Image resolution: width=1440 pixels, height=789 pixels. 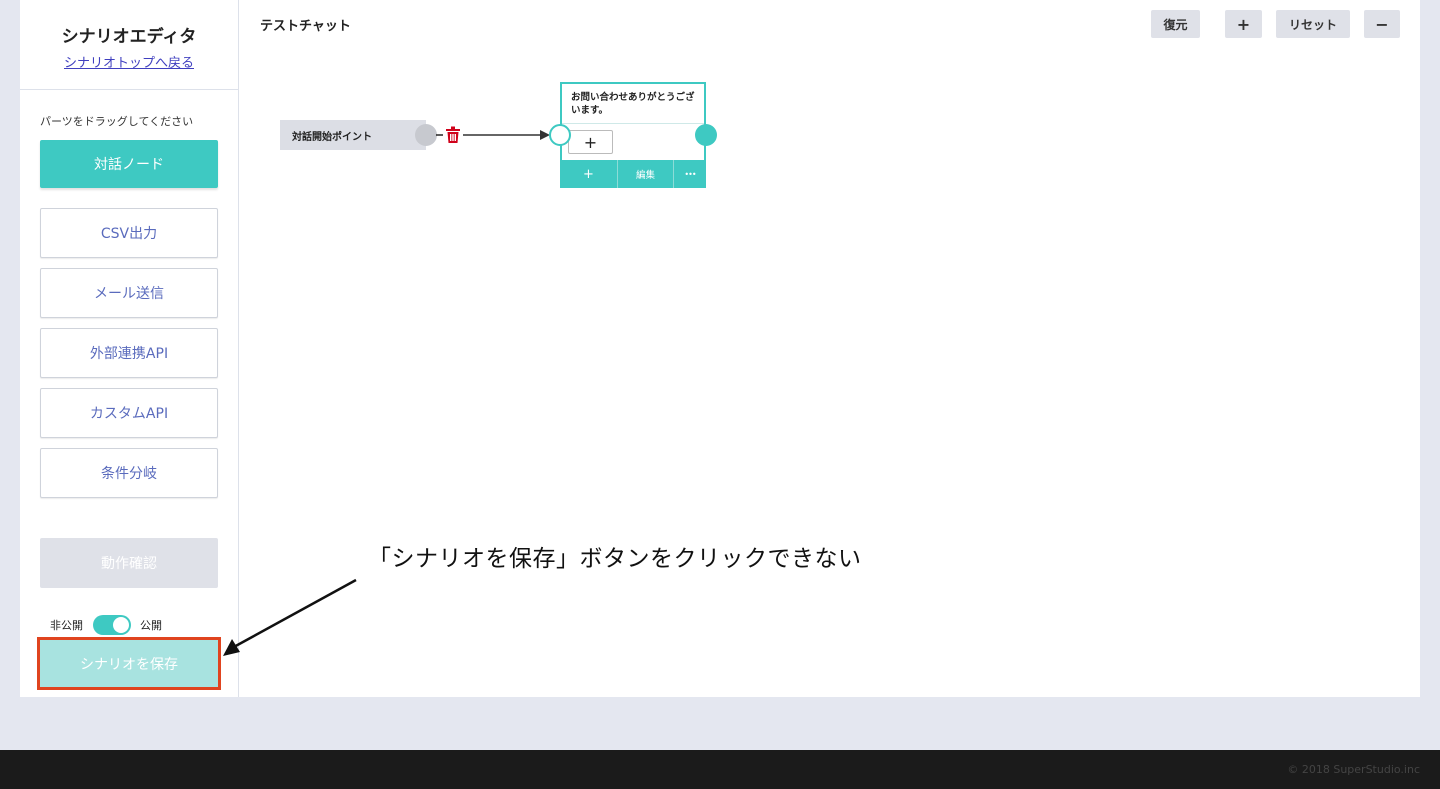 What do you see at coordinates (720, 769) in the screenshot?
I see `footer: © 2018 SuperStudio.inc` at bounding box center [720, 769].